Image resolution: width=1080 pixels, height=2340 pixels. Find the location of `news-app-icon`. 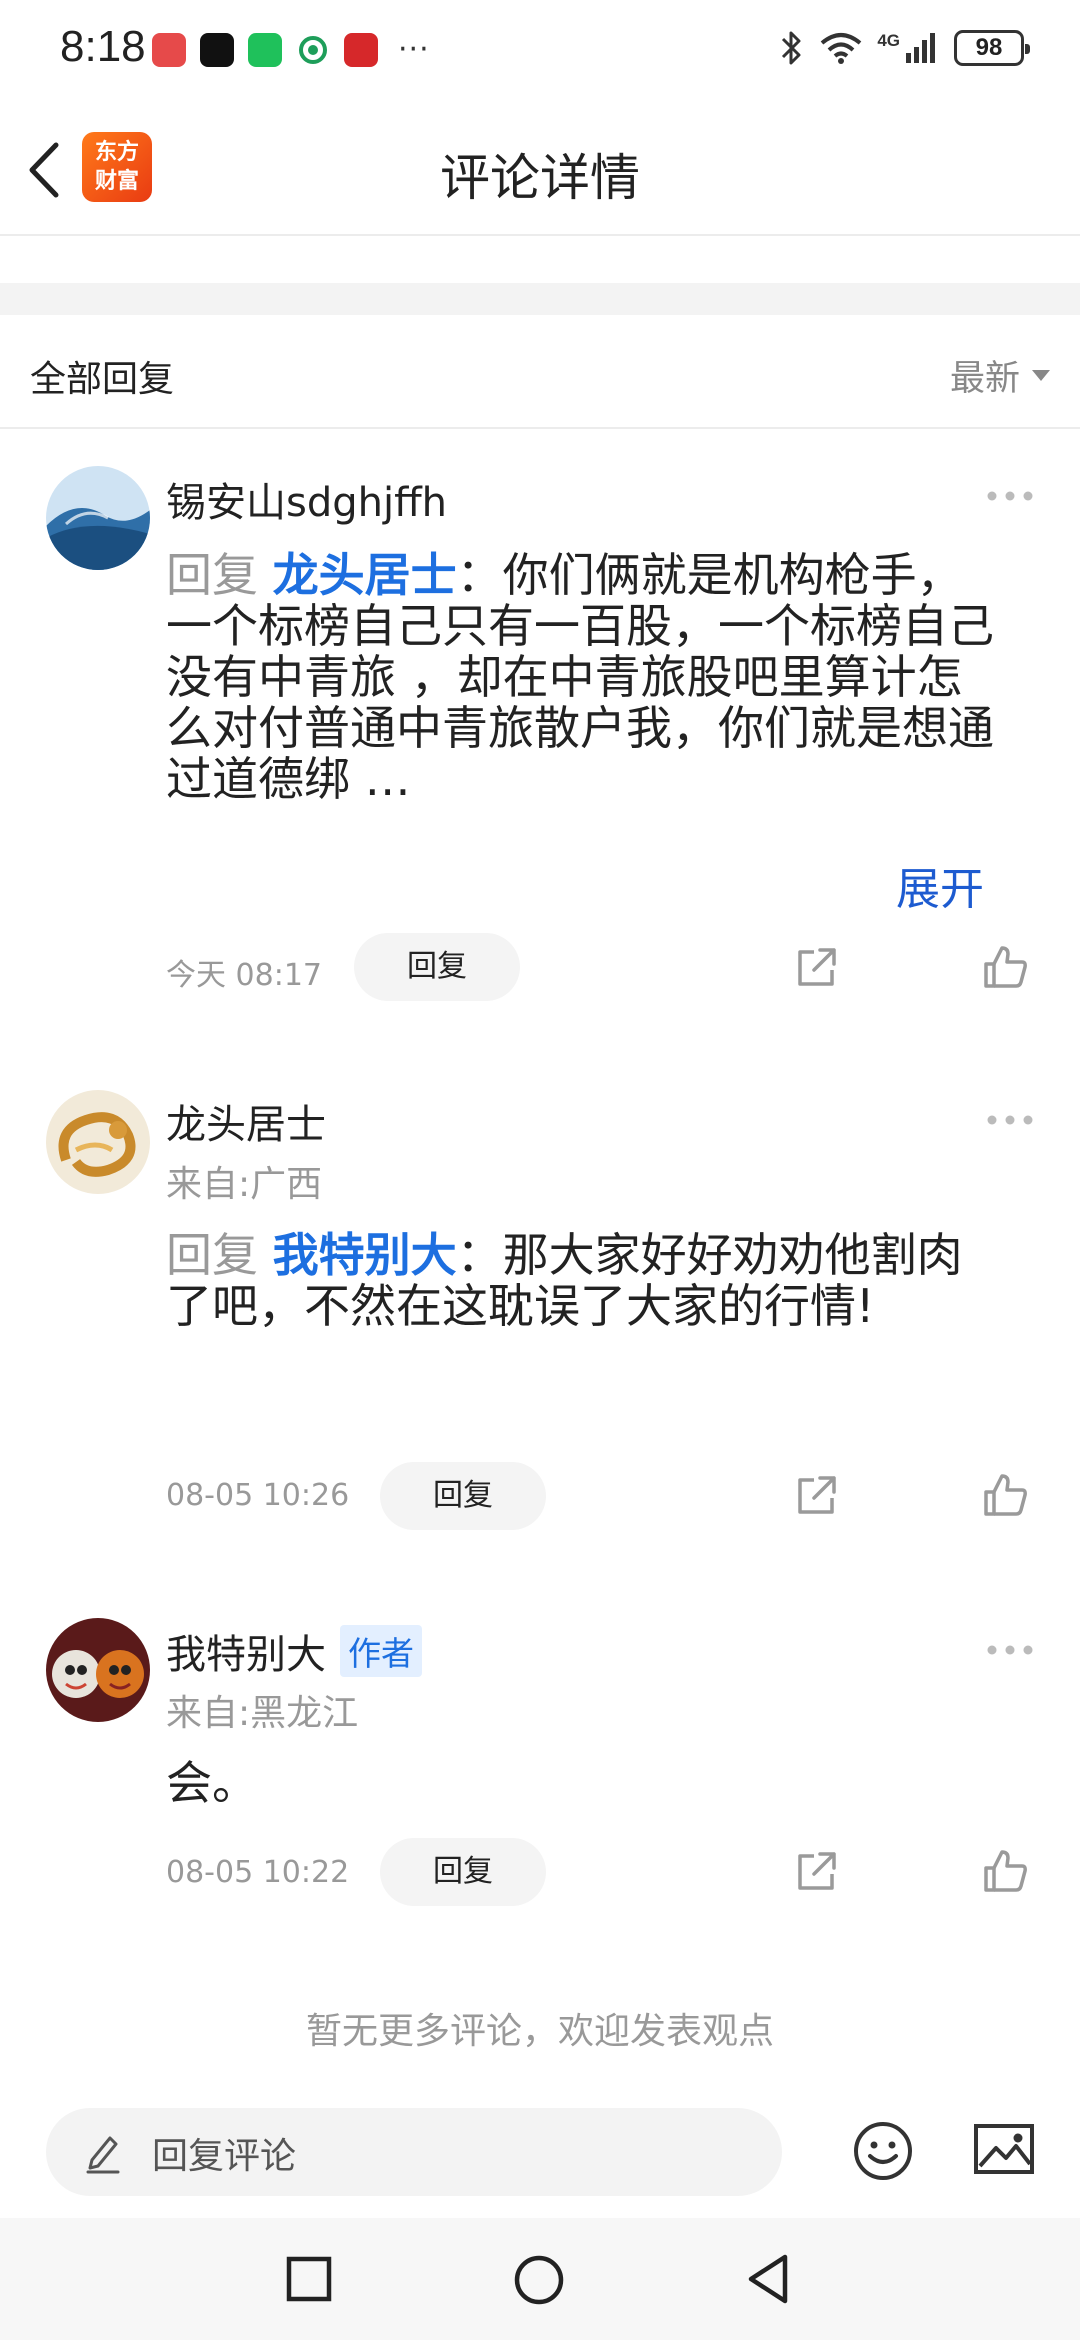

news-app-icon is located at coordinates (361, 49).